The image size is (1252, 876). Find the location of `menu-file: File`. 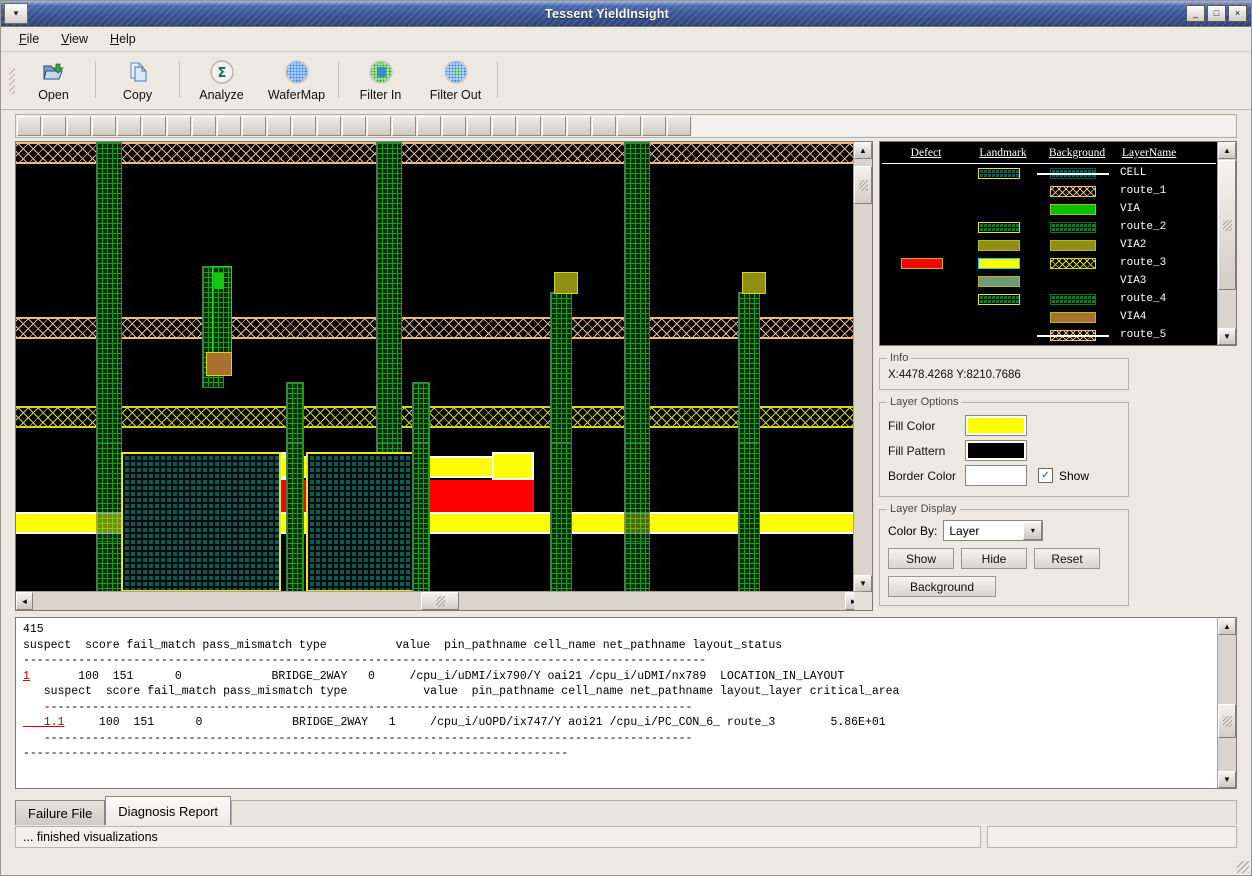

menu-file: File is located at coordinates (29, 39).